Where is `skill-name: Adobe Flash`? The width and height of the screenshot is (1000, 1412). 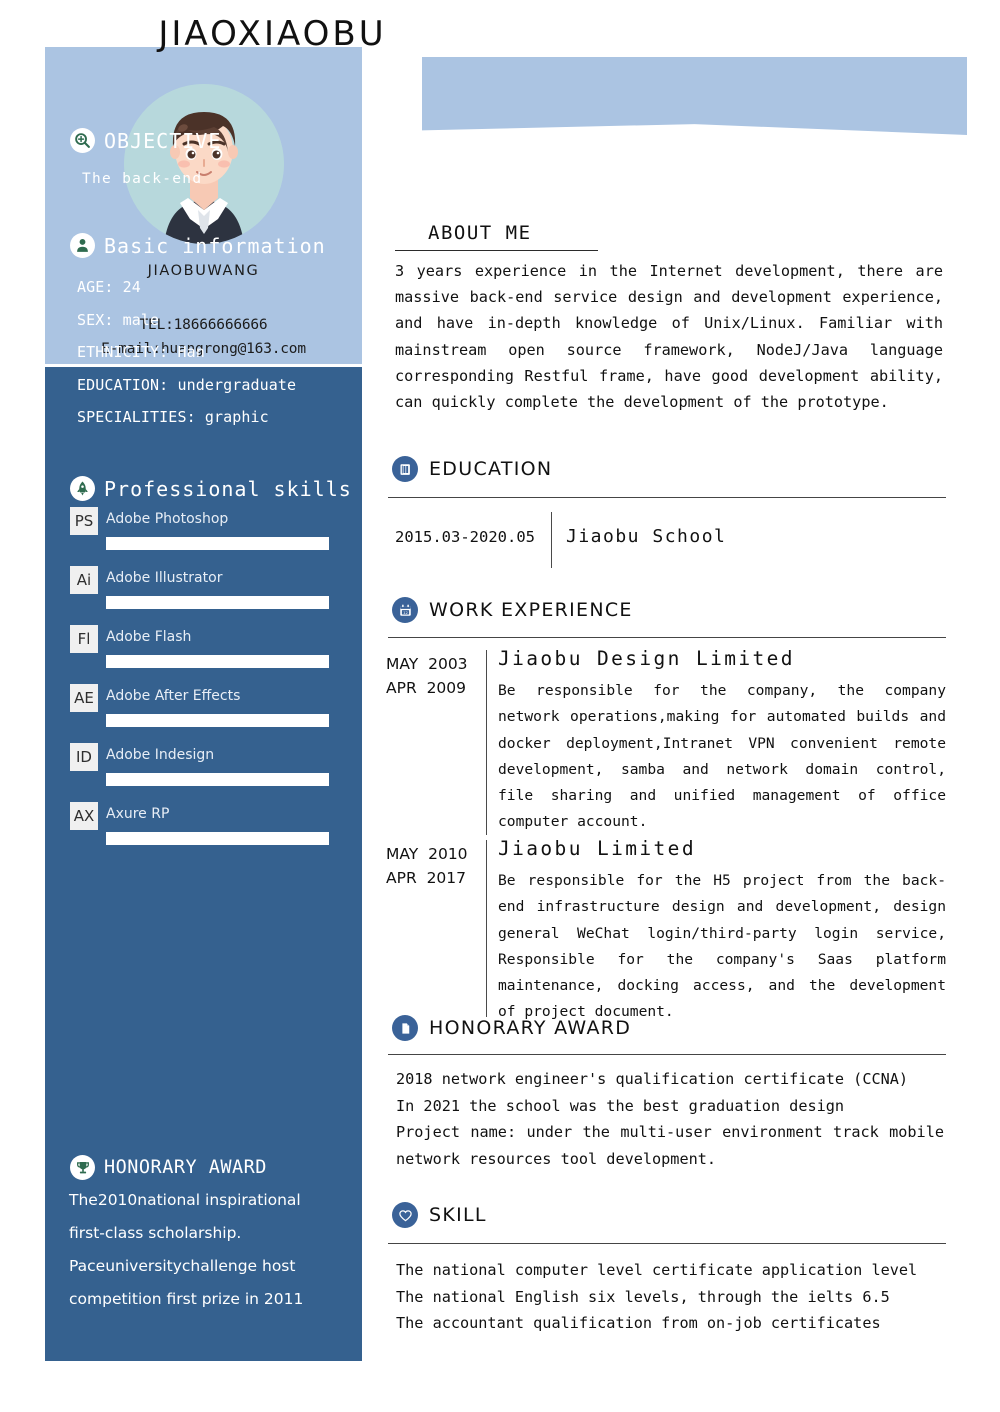
skill-name: Adobe Flash is located at coordinates (149, 637).